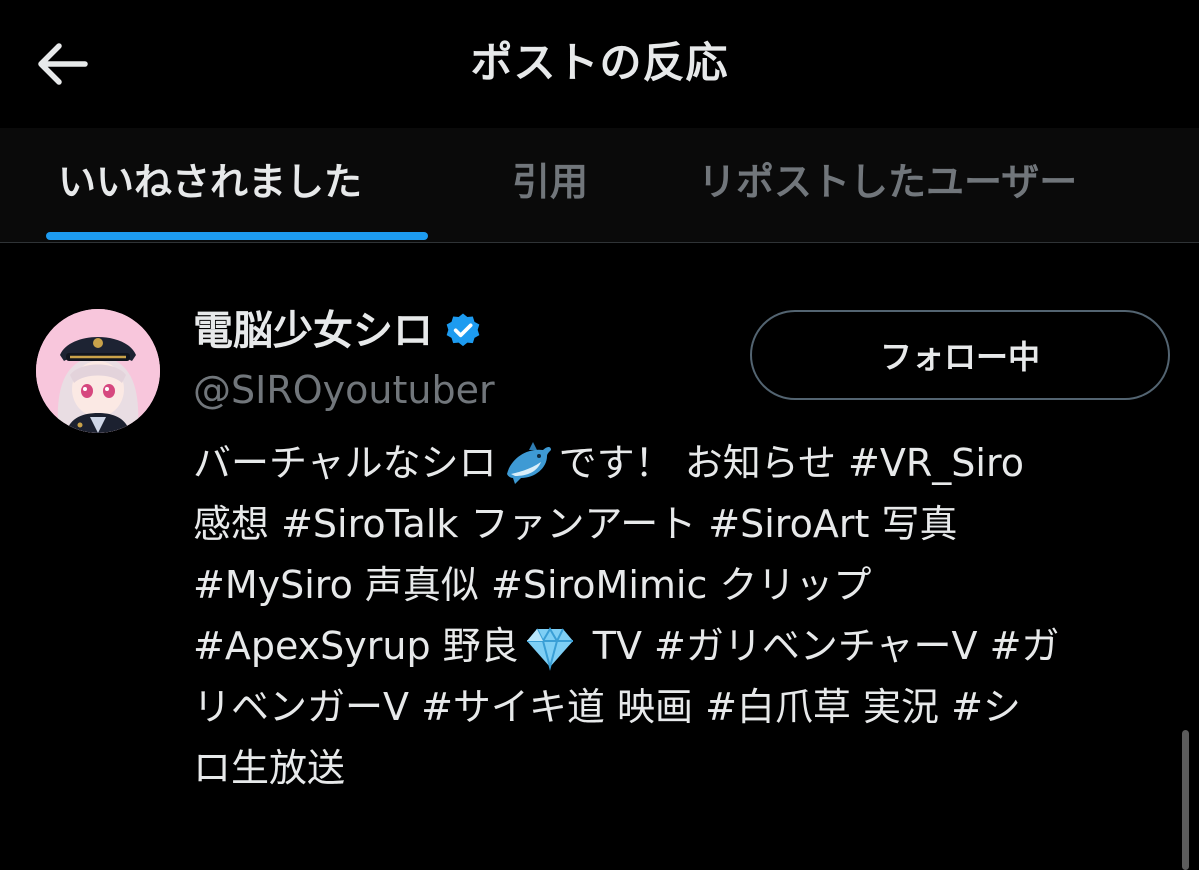 The height and width of the screenshot is (870, 1199). I want to click on tab-likes: いいねされました, so click(210, 182).